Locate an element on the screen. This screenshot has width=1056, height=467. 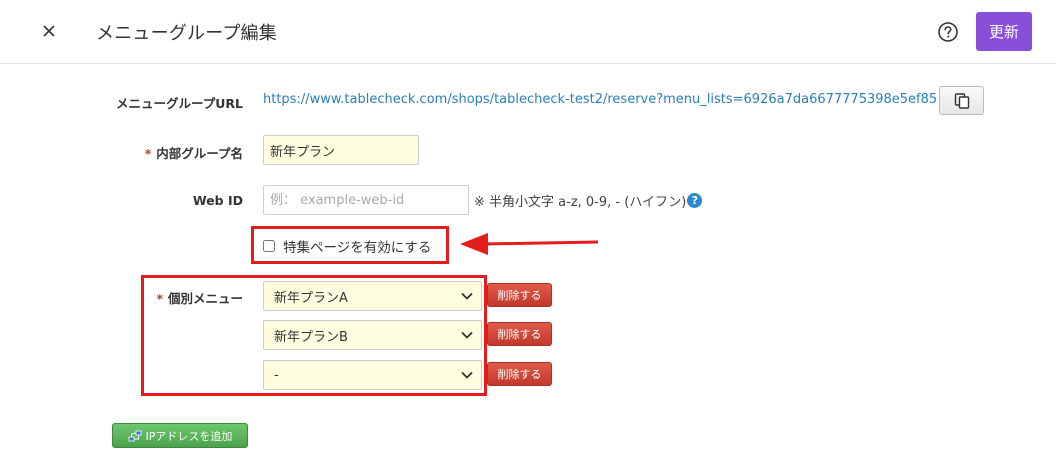
feature-page-option: 特集ページを有効にする is located at coordinates (347, 246).